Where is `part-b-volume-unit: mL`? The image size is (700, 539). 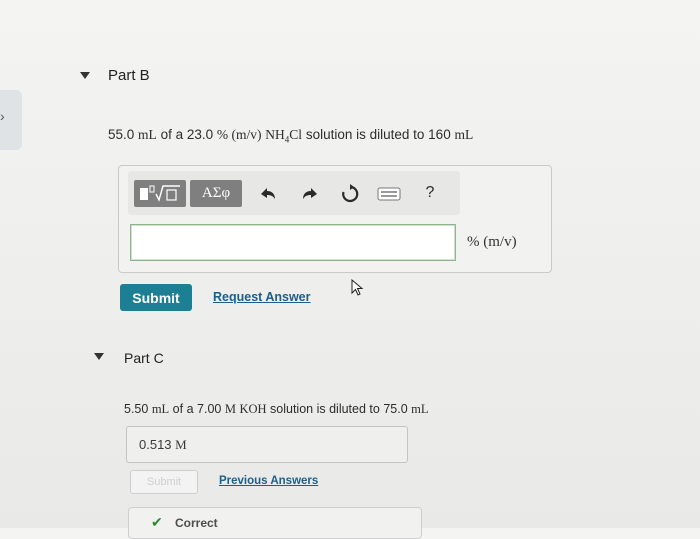
part-b-volume-unit: mL is located at coordinates (147, 134).